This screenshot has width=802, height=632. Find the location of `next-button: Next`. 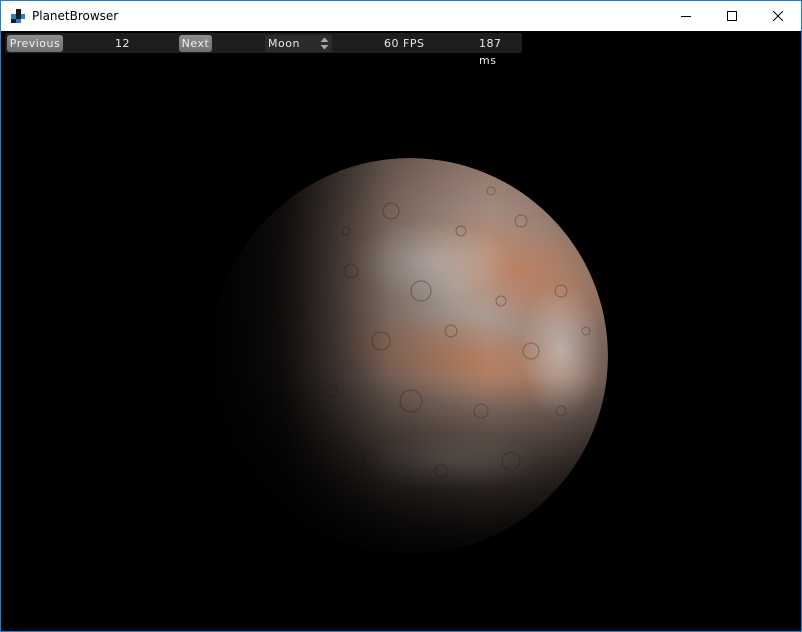

next-button: Next is located at coordinates (195, 43).